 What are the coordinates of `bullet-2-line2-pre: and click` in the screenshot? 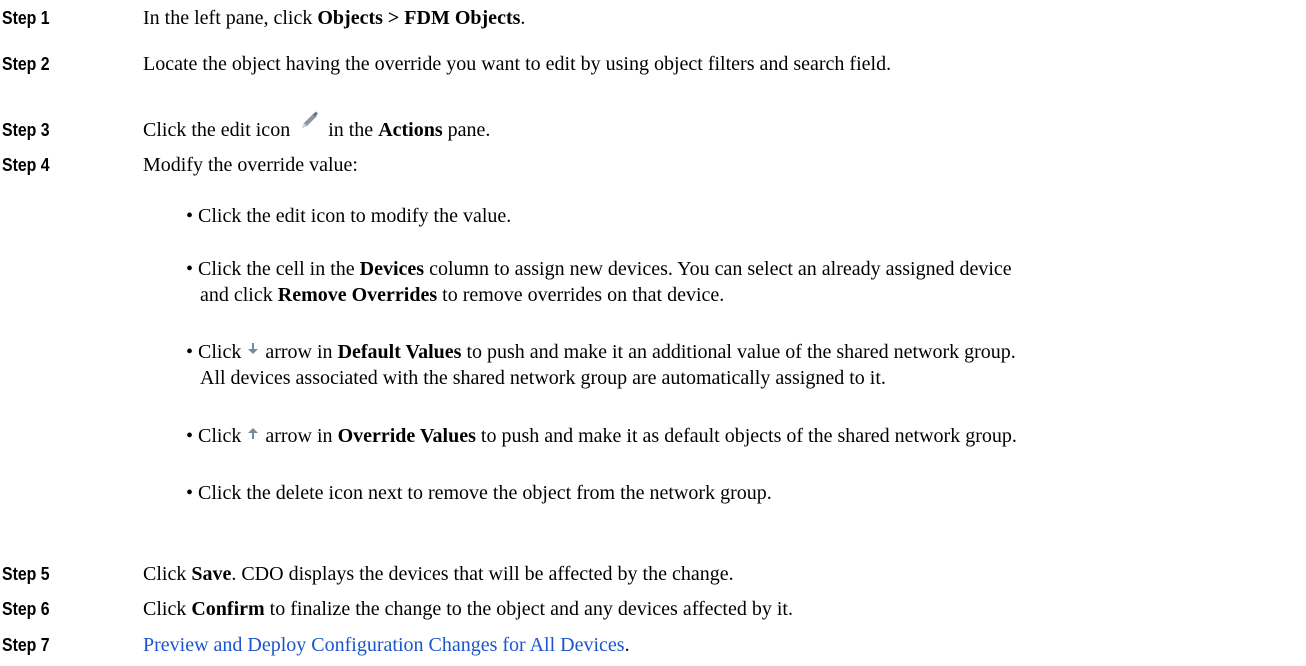 It's located at (239, 295).